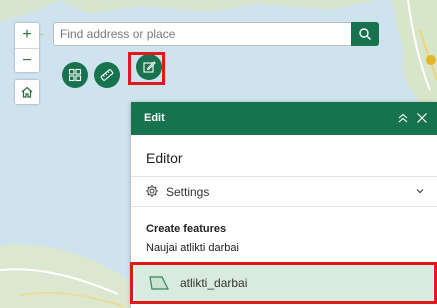  What do you see at coordinates (192, 248) in the screenshot?
I see `layer-name: Naujai atlikti darbai` at bounding box center [192, 248].